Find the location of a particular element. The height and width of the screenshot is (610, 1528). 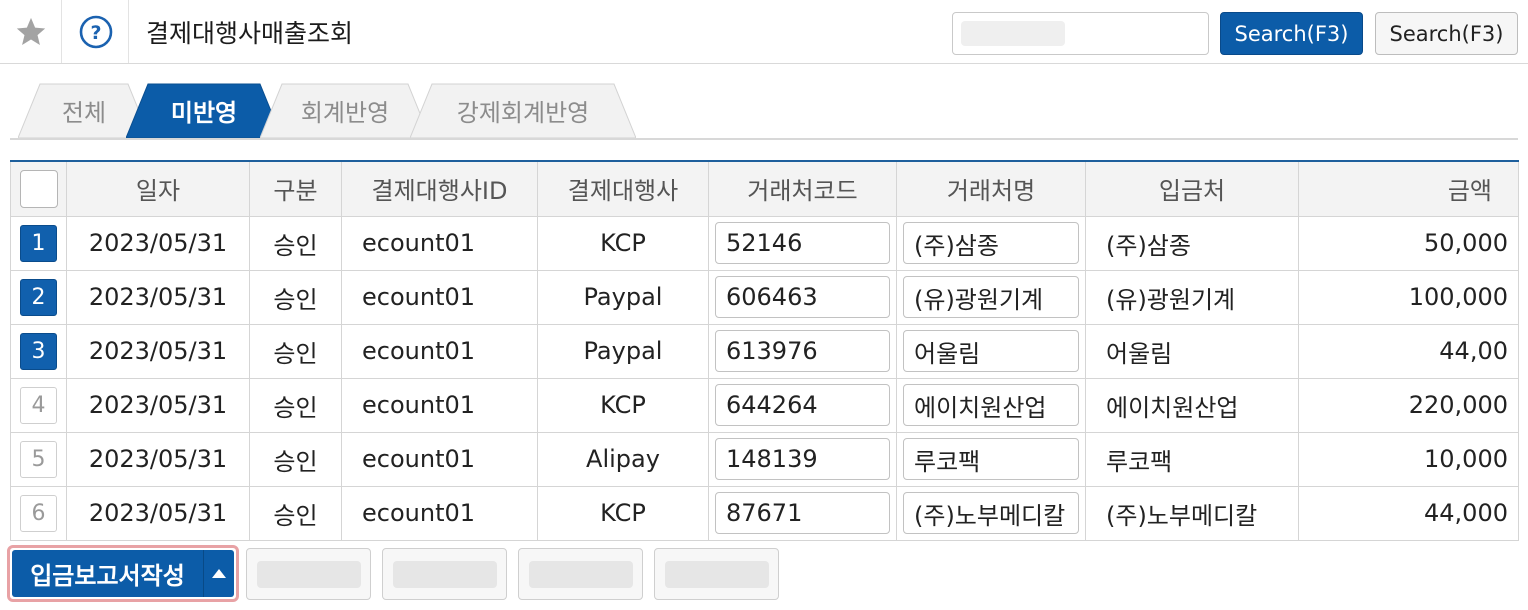

tab-label: 전체 is located at coordinates (84, 113).